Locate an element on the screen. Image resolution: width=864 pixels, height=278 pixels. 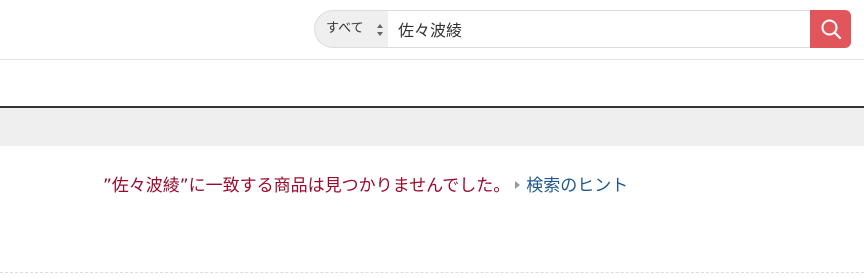
category-select: すべて is located at coordinates (351, 29).